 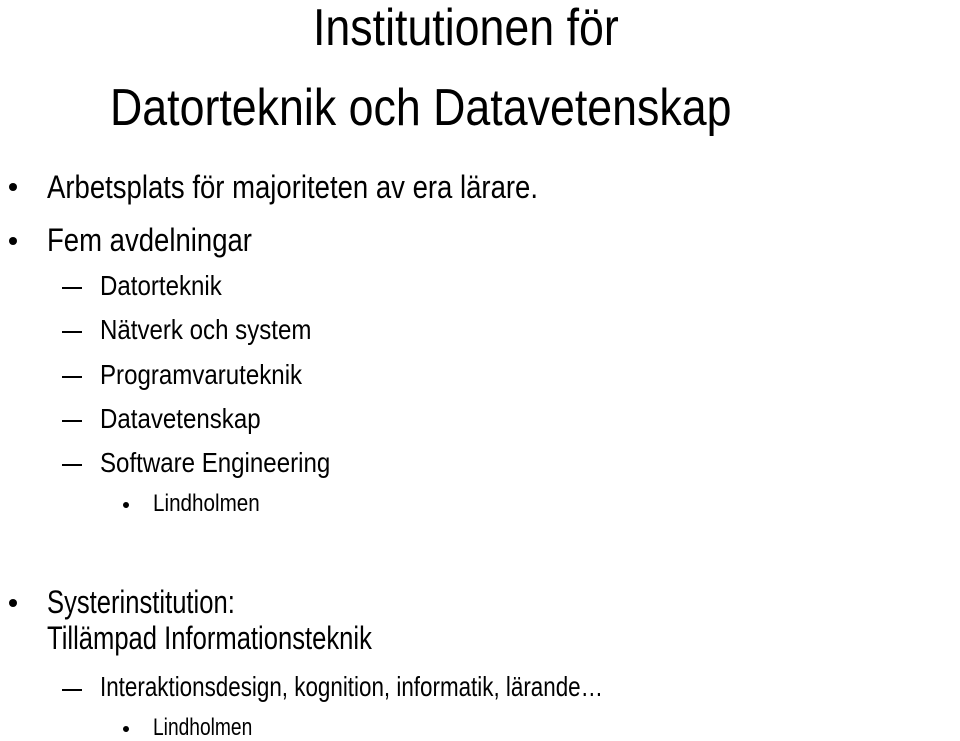 What do you see at coordinates (421, 108) in the screenshot?
I see `title-line-2: Datorteknik och Datavetenskap` at bounding box center [421, 108].